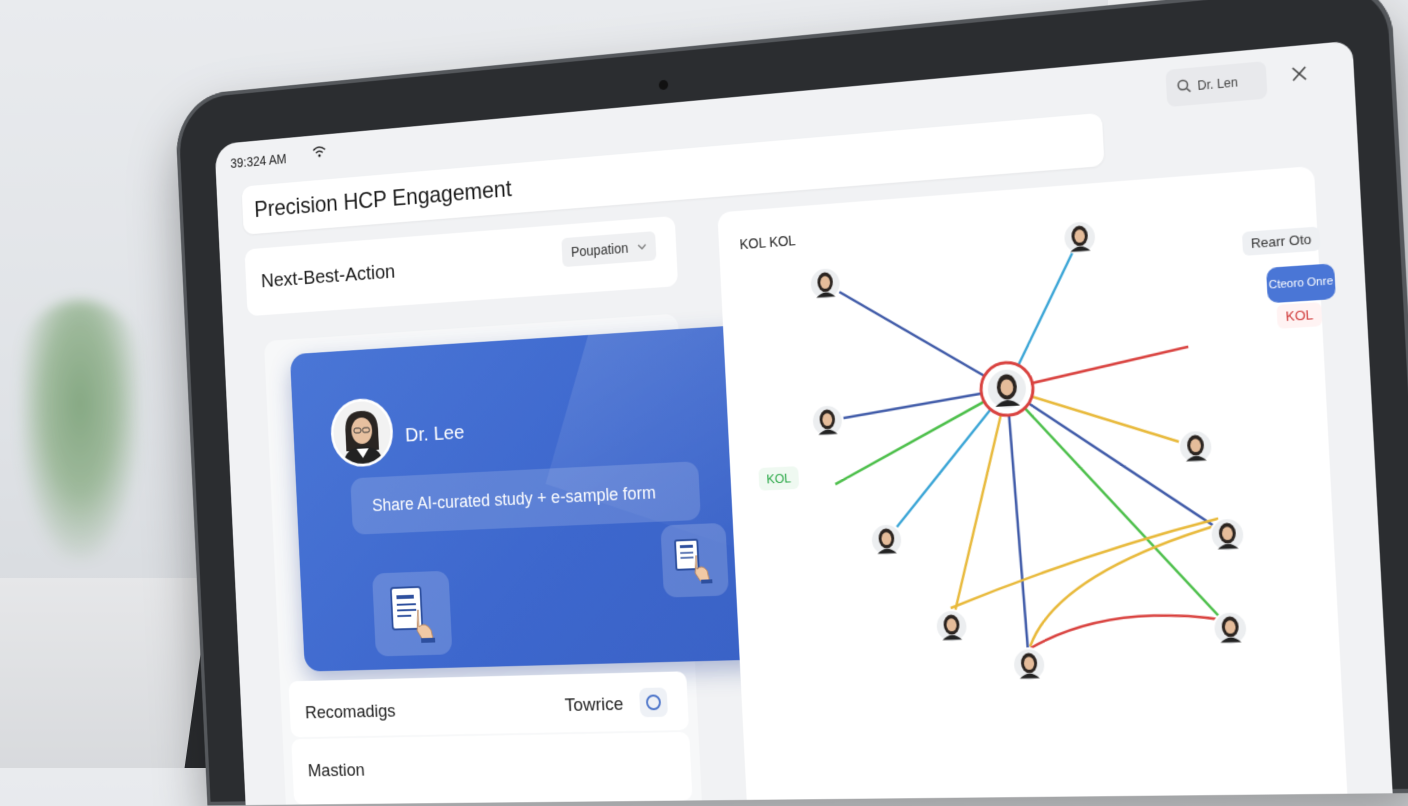 This screenshot has height=806, width=1408. Describe the element at coordinates (1301, 283) in the screenshot. I see `network-tag-highlight: Cteoro Onre` at that location.